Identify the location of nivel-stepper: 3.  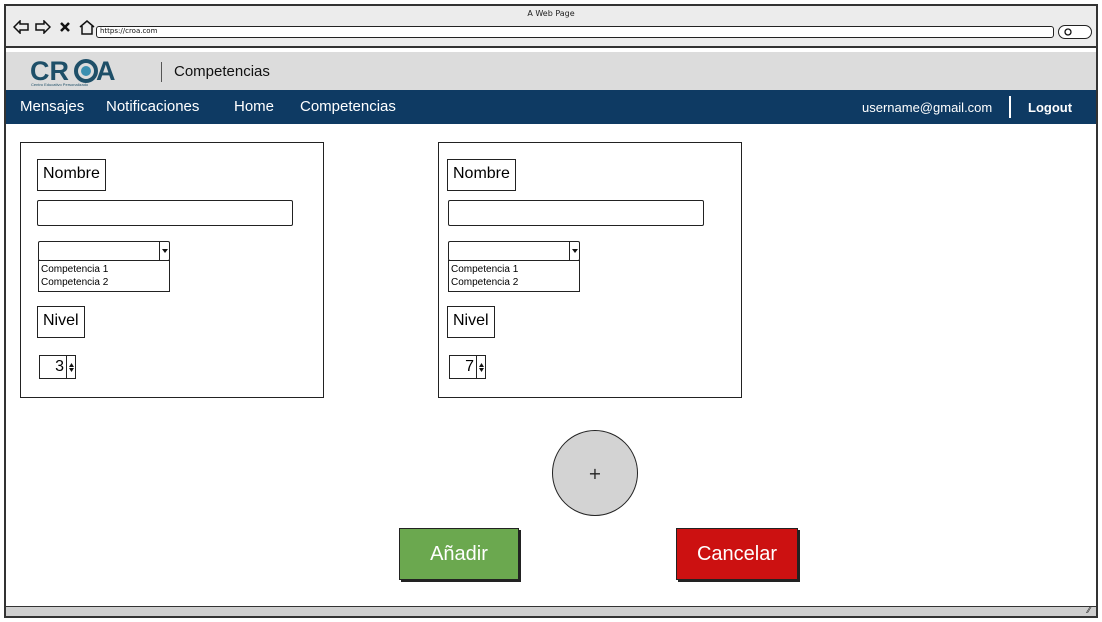
(57, 367).